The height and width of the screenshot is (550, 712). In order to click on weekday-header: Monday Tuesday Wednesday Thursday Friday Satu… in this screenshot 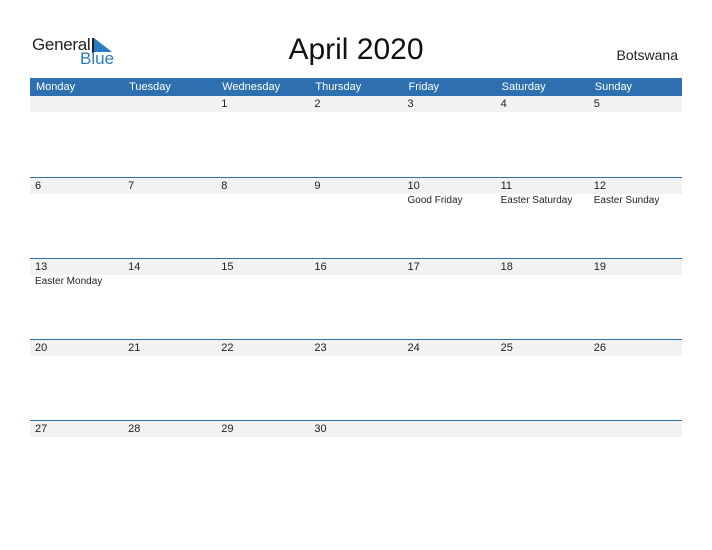, I will do `click(356, 87)`.